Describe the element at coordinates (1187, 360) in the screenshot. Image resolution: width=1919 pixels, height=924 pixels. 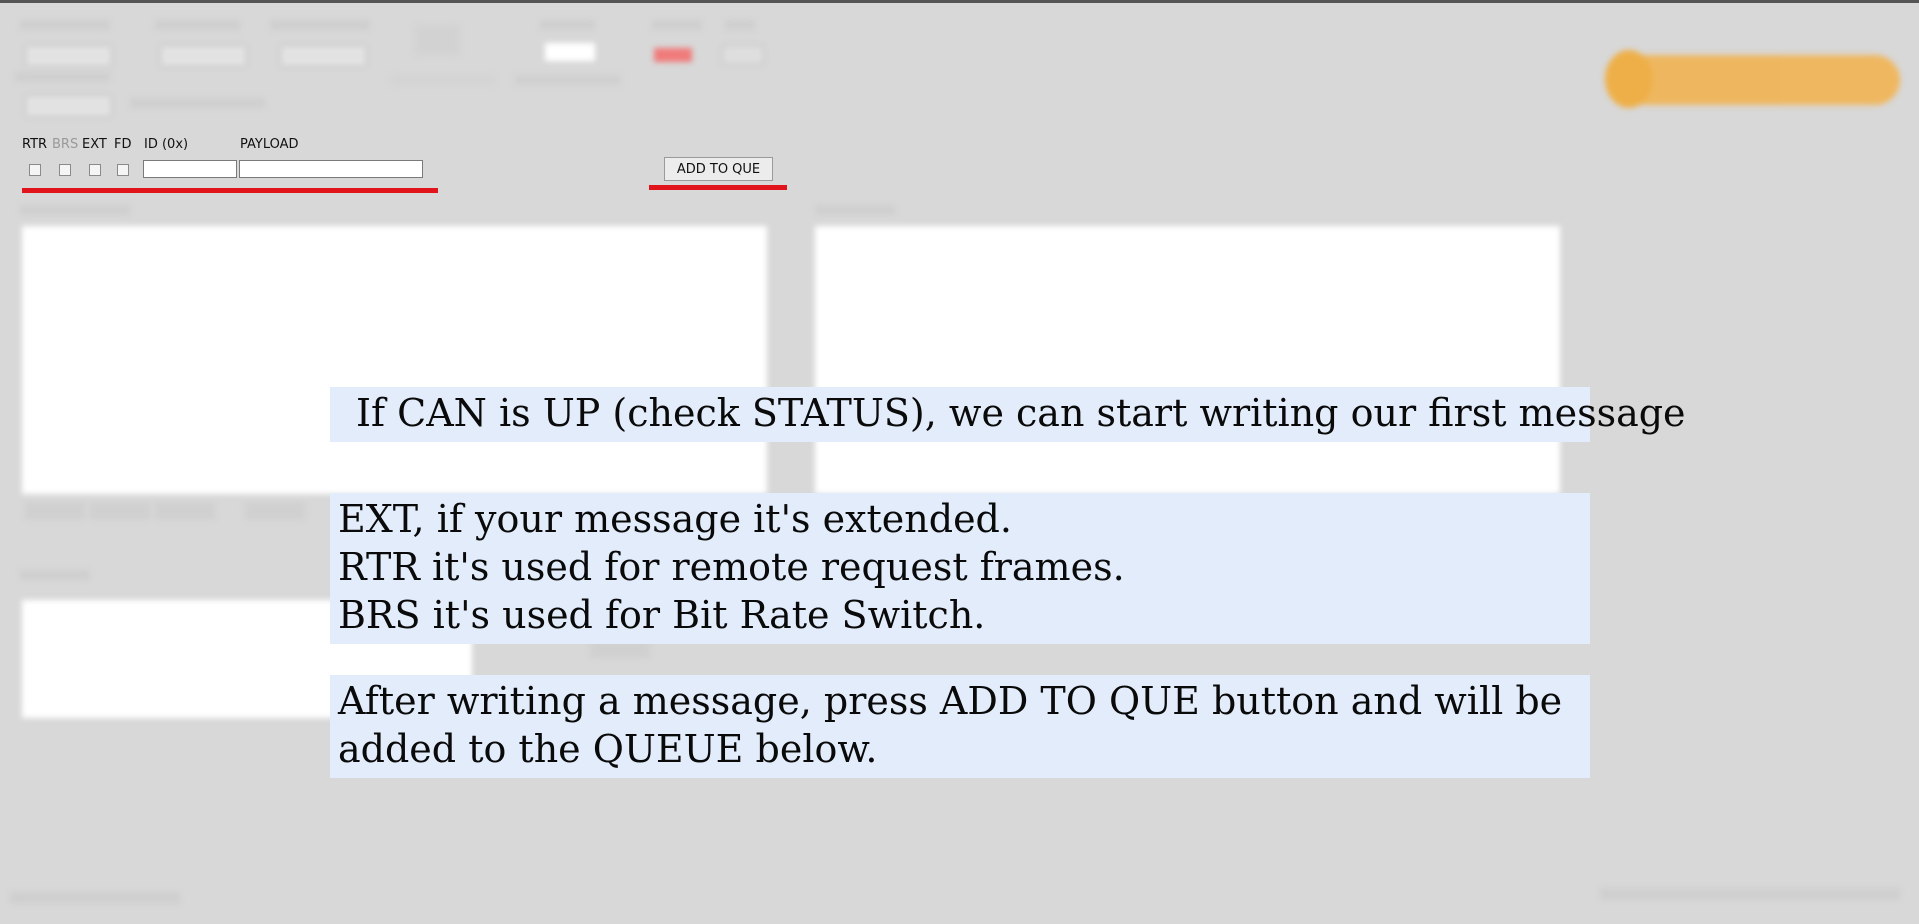
I see `right-data-panel` at that location.